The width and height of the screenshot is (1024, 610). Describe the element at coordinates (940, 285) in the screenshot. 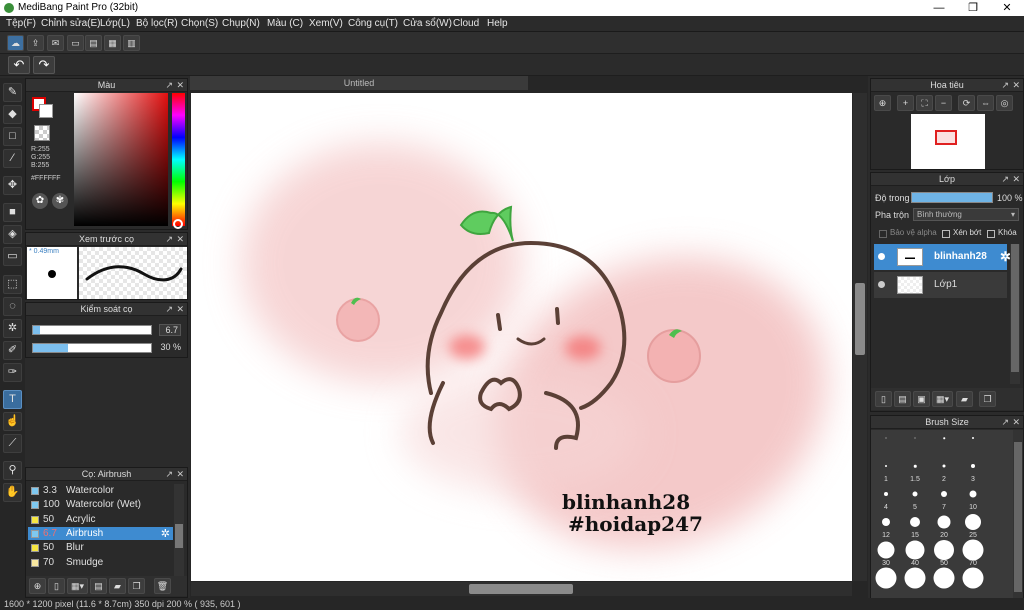

I see `layer-row-lop1: Lớp1` at that location.